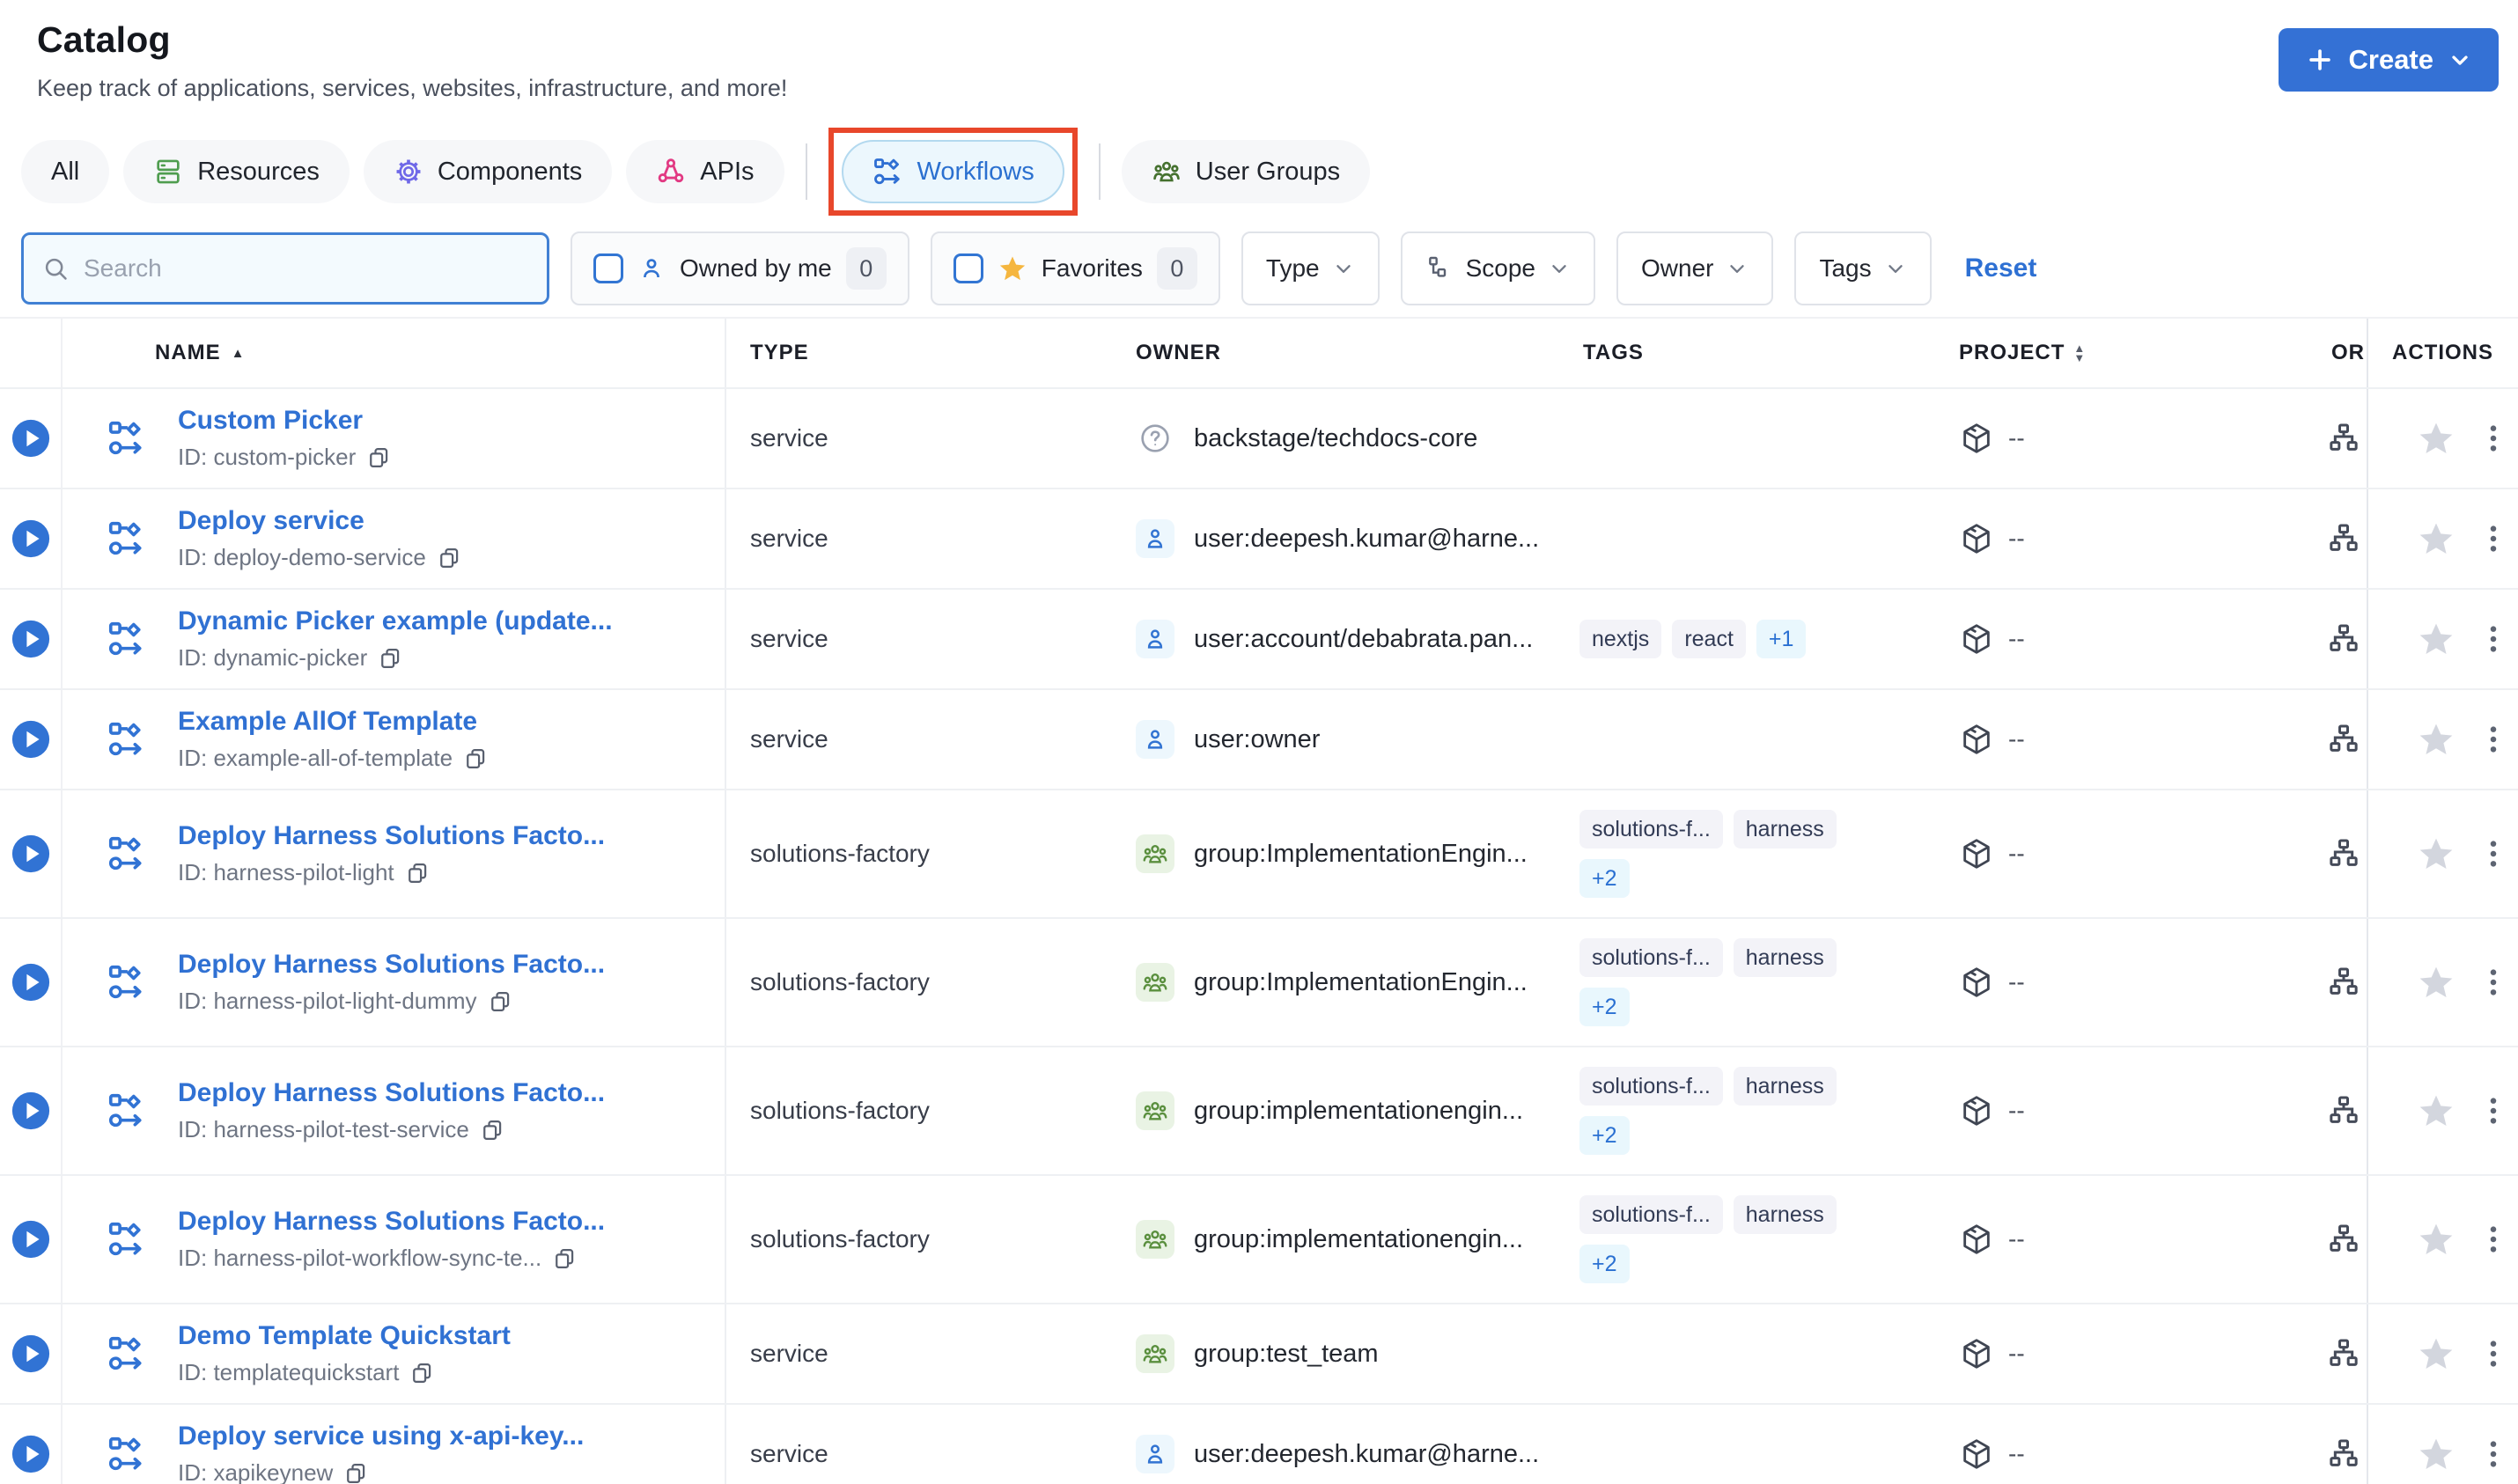  I want to click on entity-name-link: Custom Picker, so click(285, 421).